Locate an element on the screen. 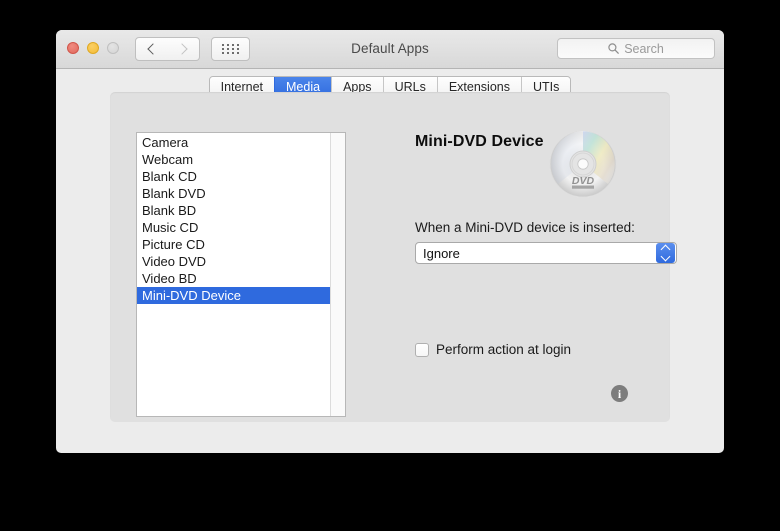 The height and width of the screenshot is (531, 780). perform-action-at-login-row: Perform action at login is located at coordinates (493, 349).